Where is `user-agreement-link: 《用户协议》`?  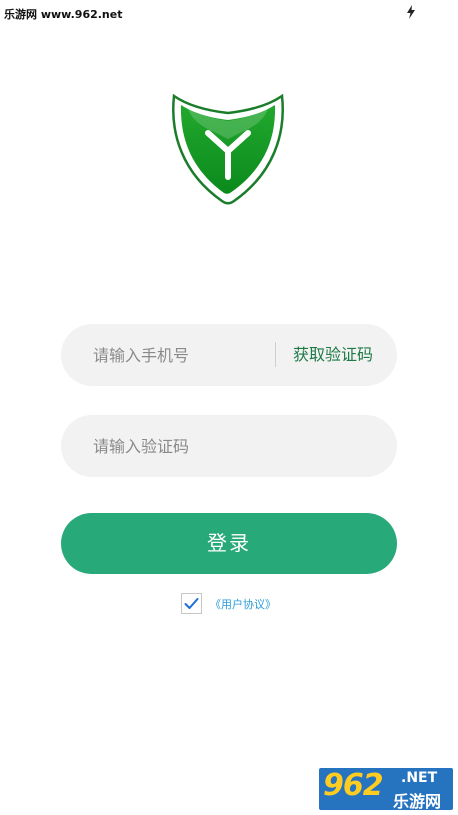
user-agreement-link: 《用户协议》 is located at coordinates (243, 604).